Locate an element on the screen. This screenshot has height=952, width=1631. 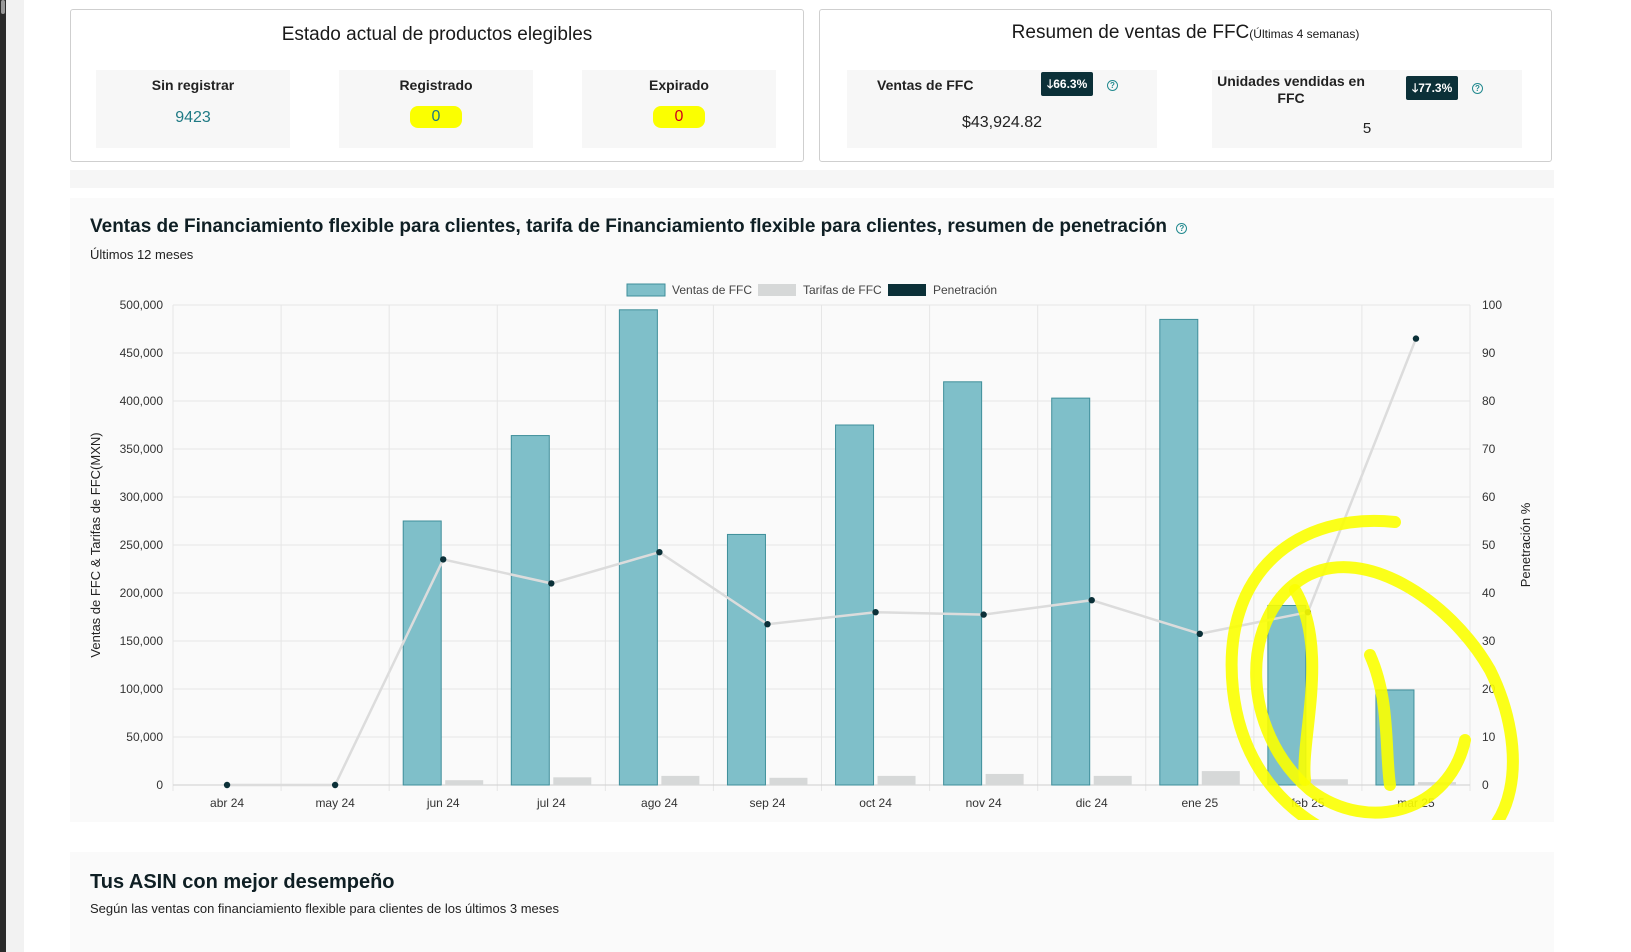
ffc-sales-badge-text: 66.3% is located at coordinates (1070, 84).